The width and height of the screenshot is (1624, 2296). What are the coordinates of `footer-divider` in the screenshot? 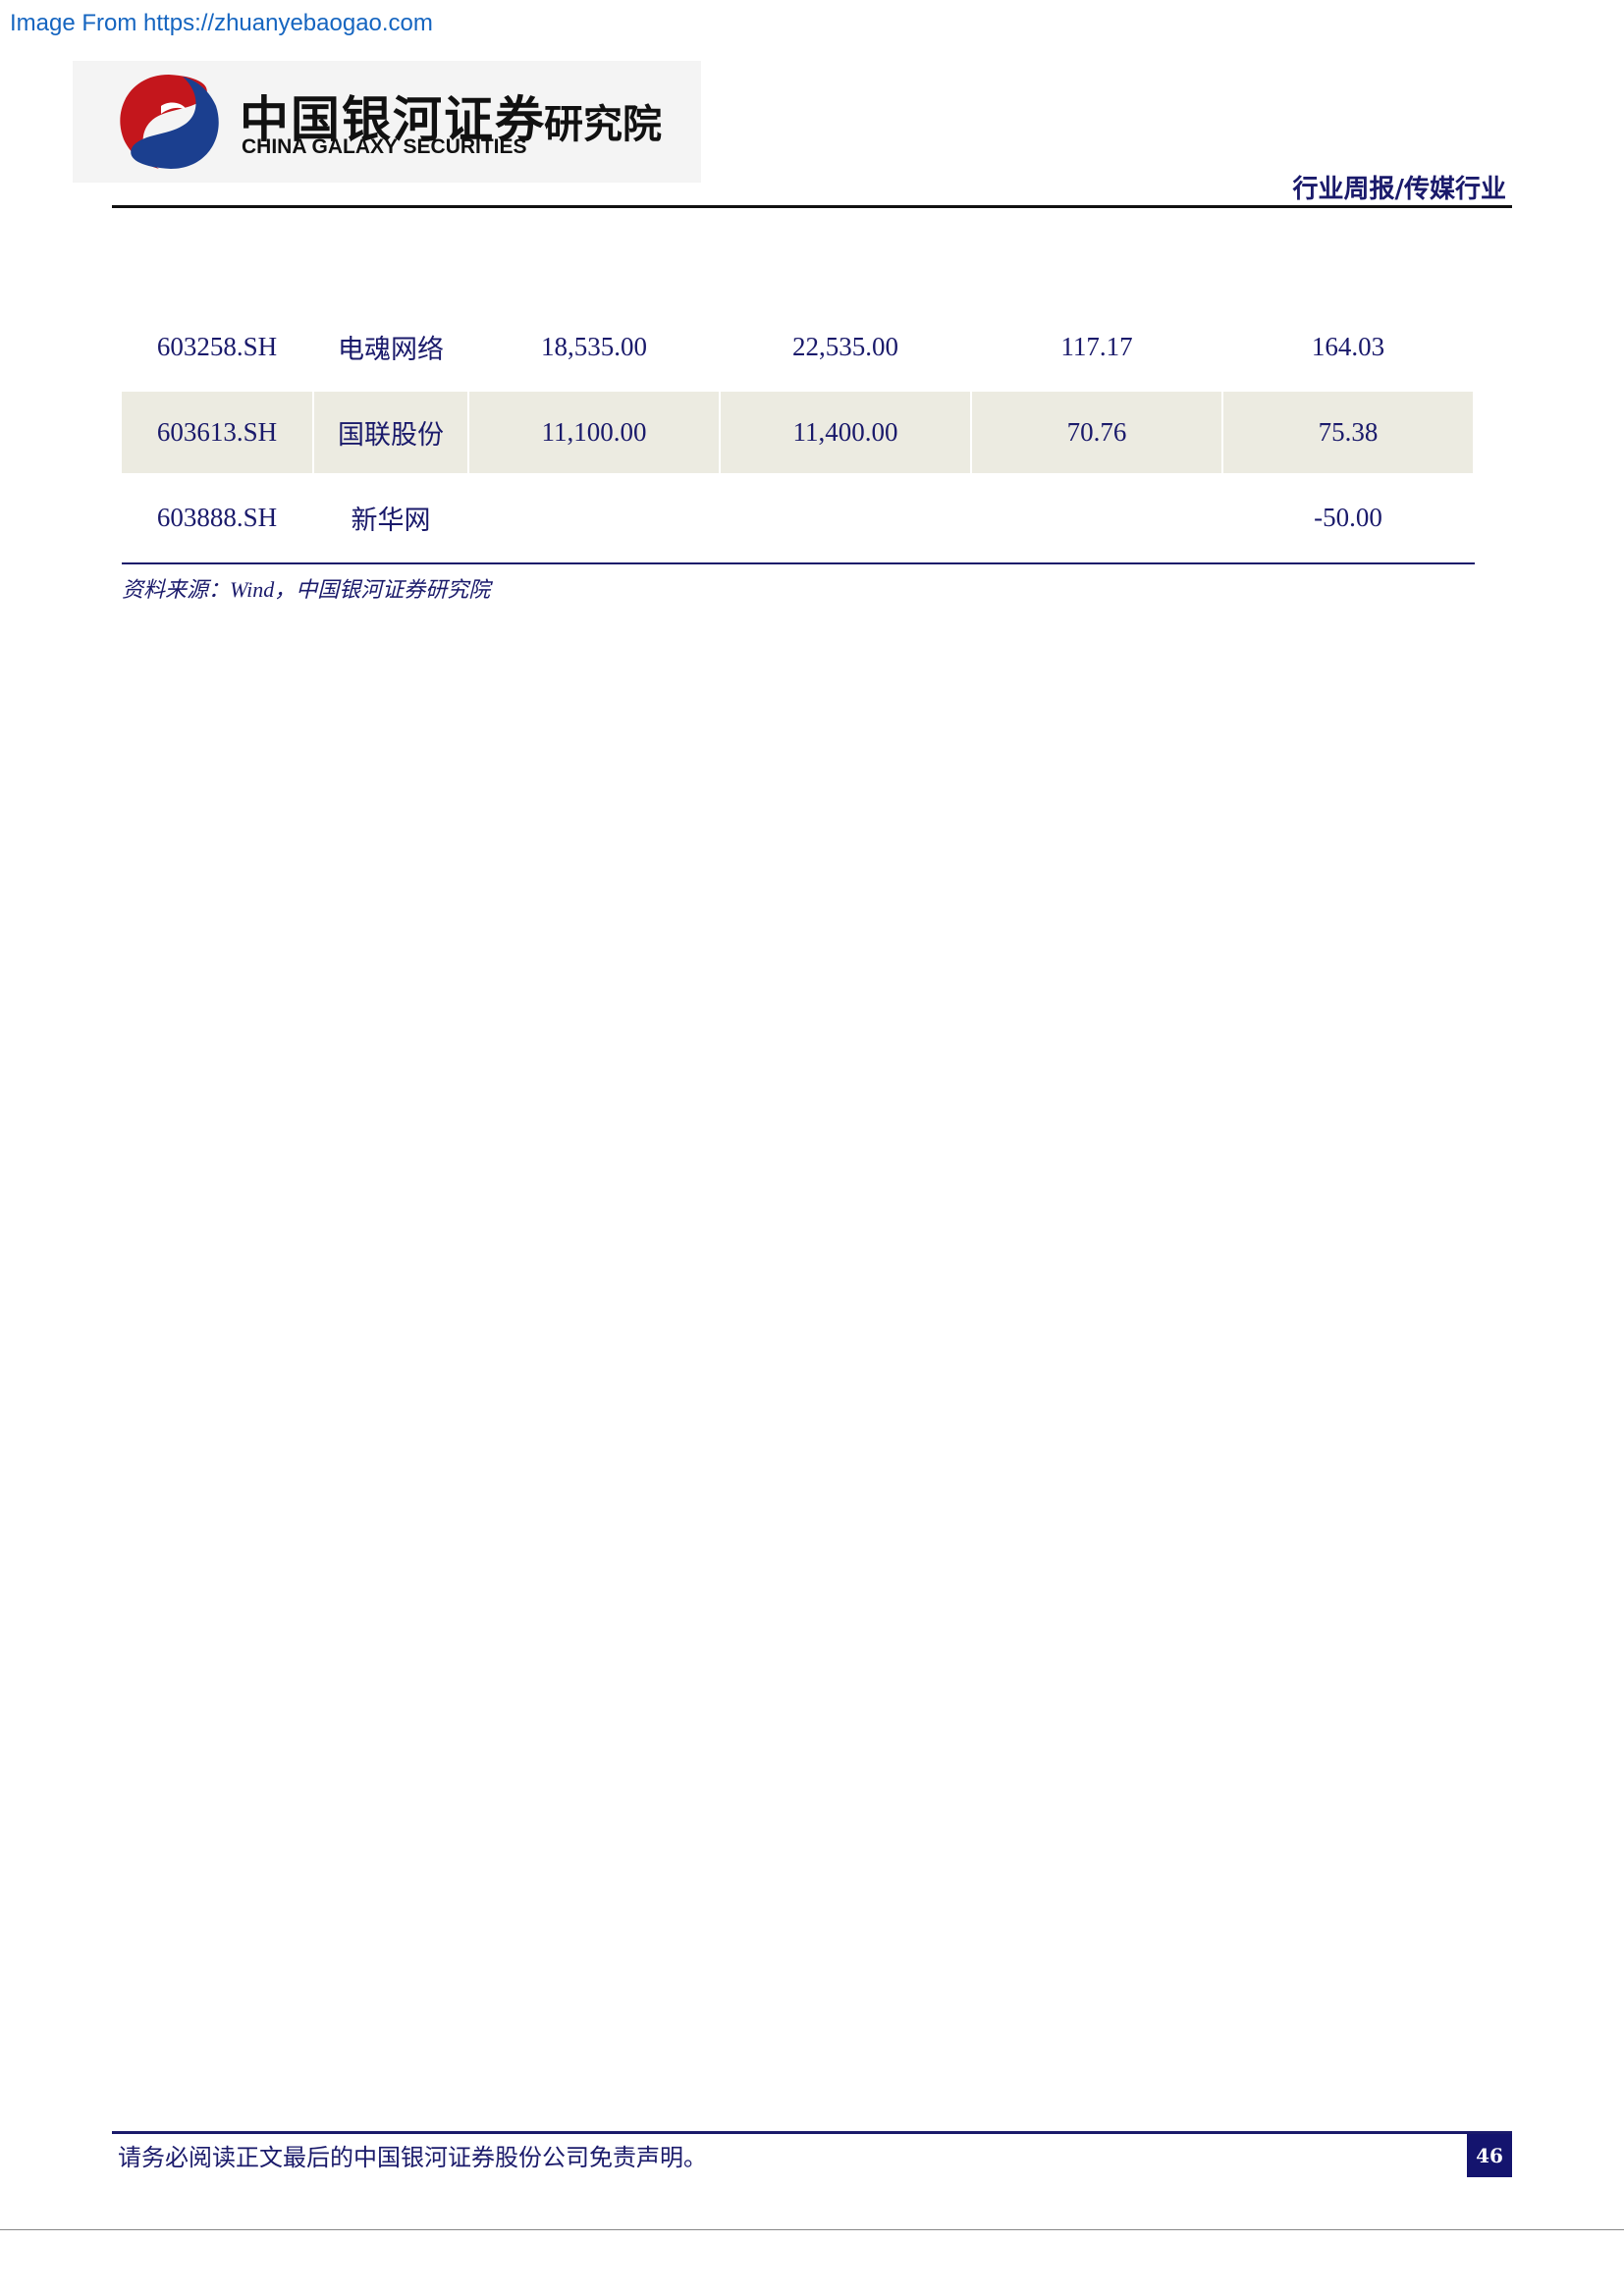 It's located at (812, 2132).